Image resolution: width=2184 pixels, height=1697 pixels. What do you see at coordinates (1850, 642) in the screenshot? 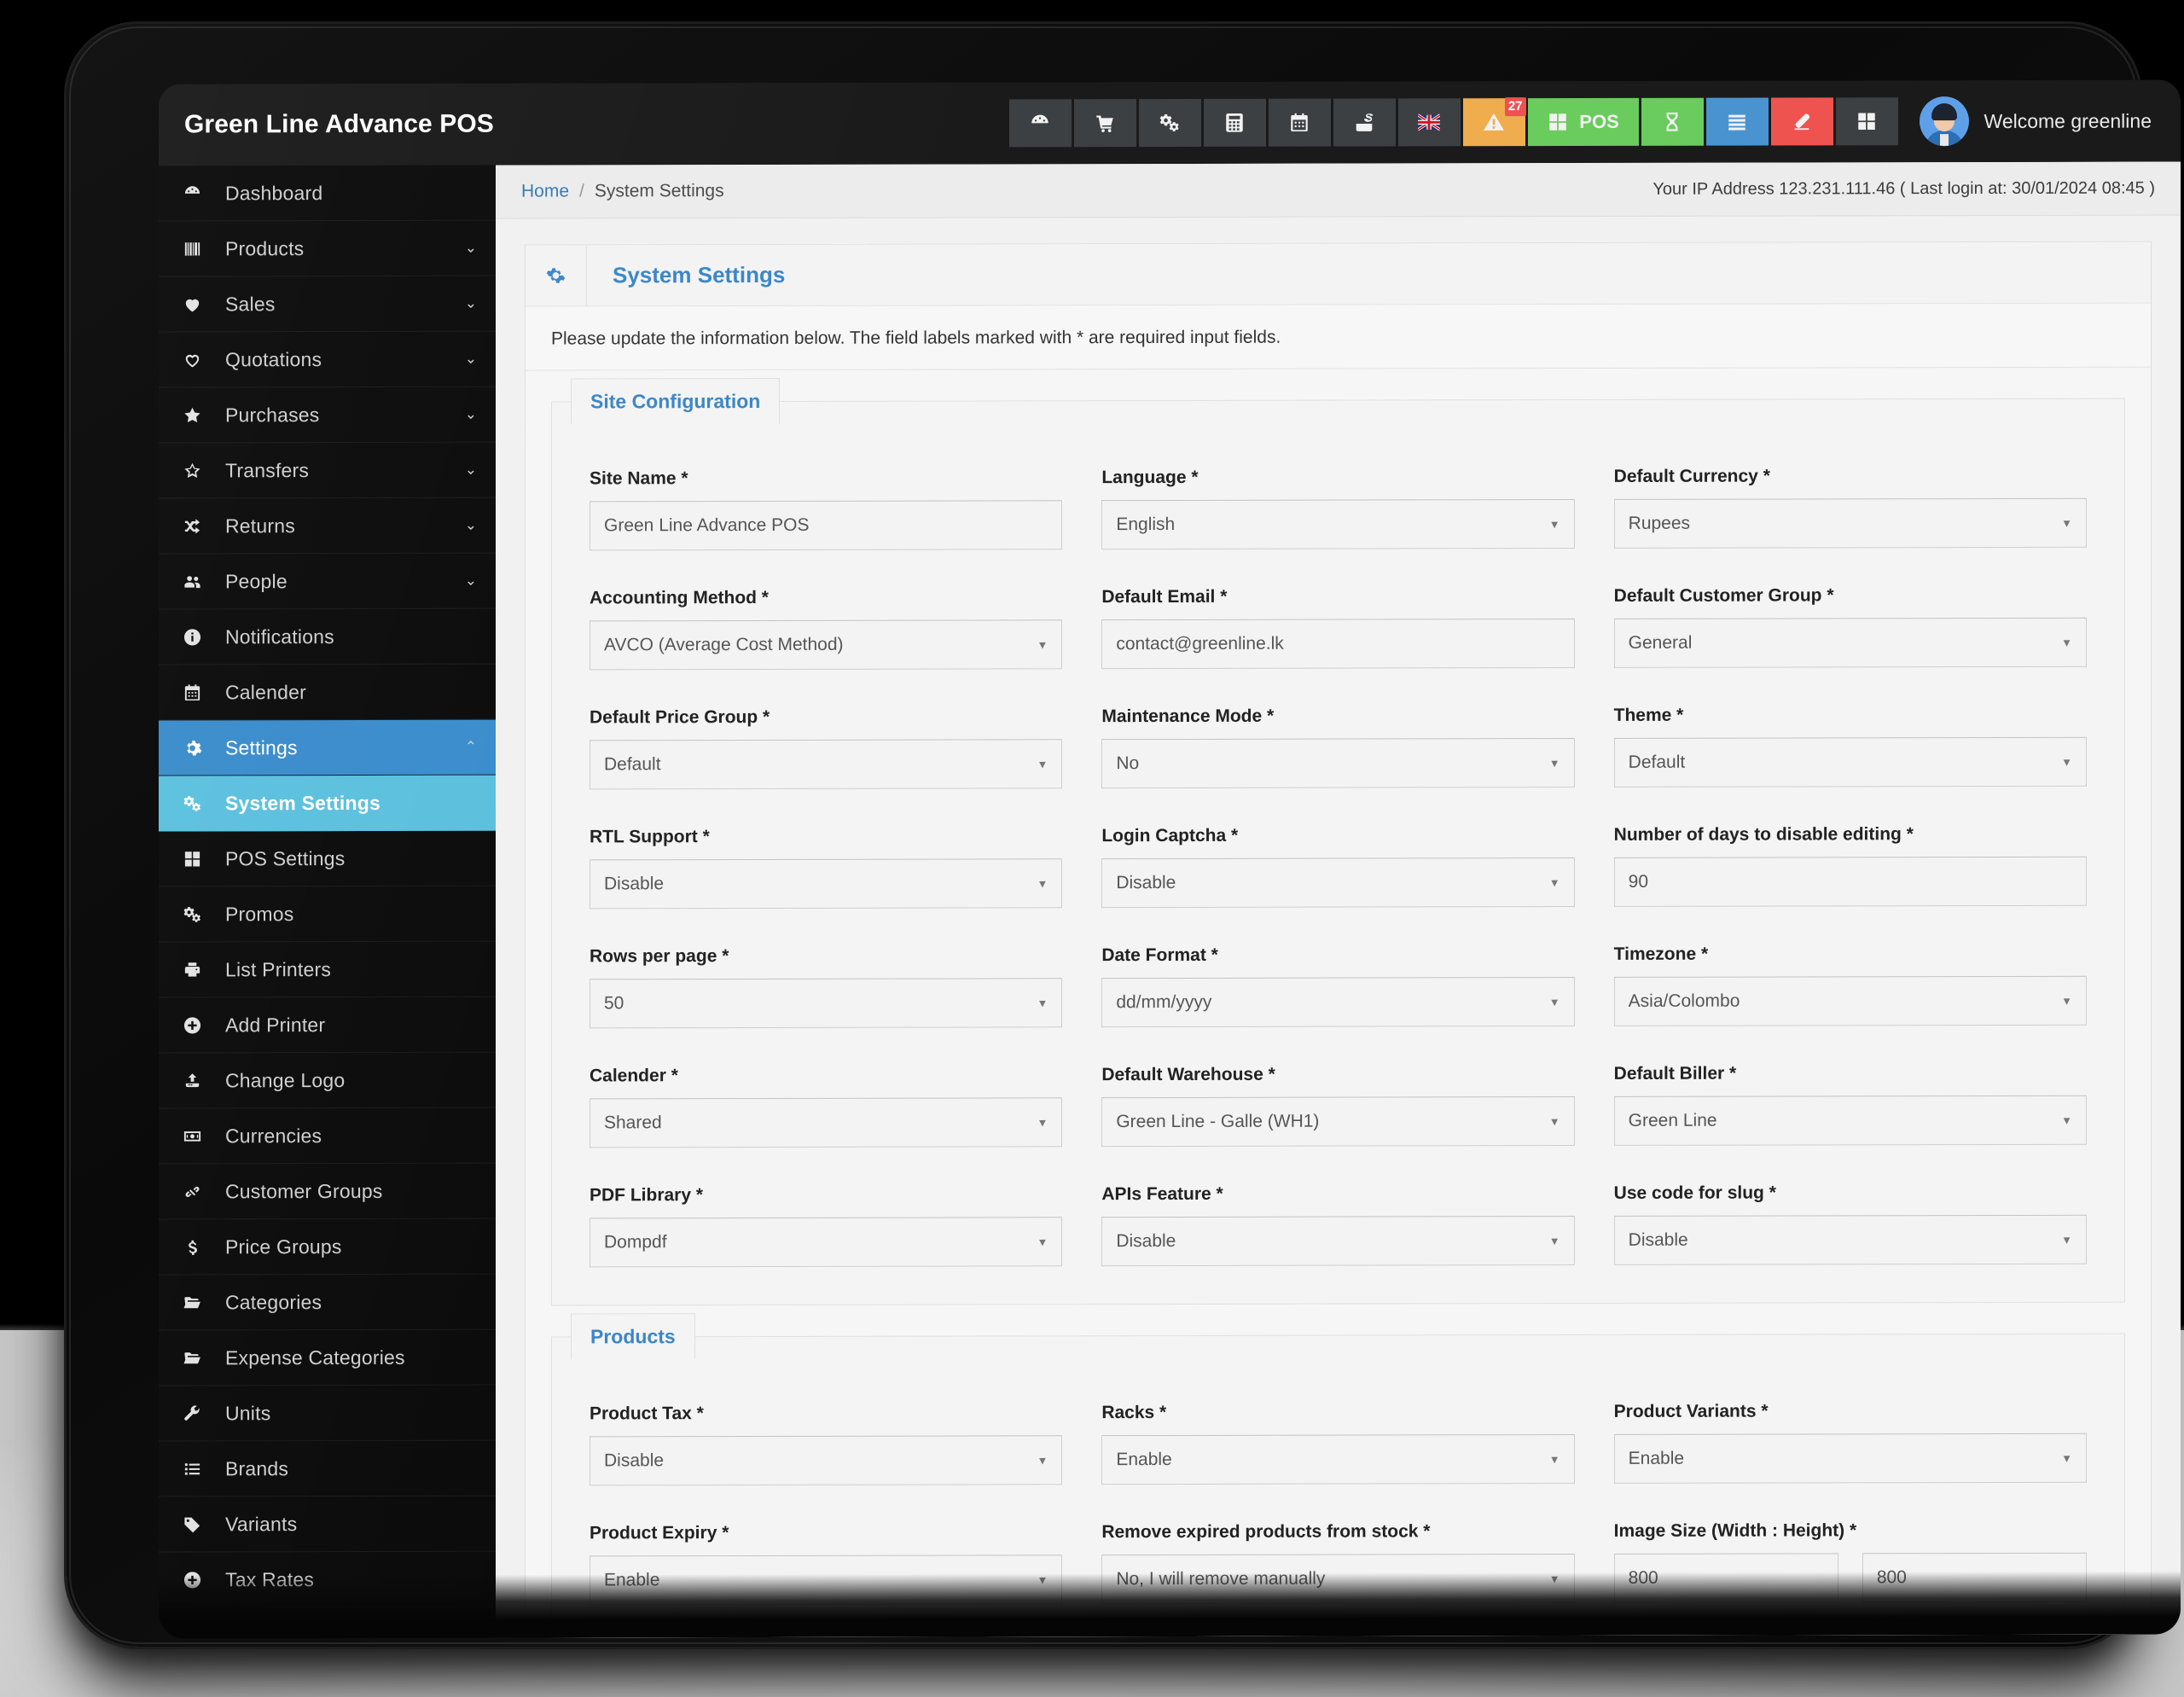
I see `select-dropdown: General ▼` at bounding box center [1850, 642].